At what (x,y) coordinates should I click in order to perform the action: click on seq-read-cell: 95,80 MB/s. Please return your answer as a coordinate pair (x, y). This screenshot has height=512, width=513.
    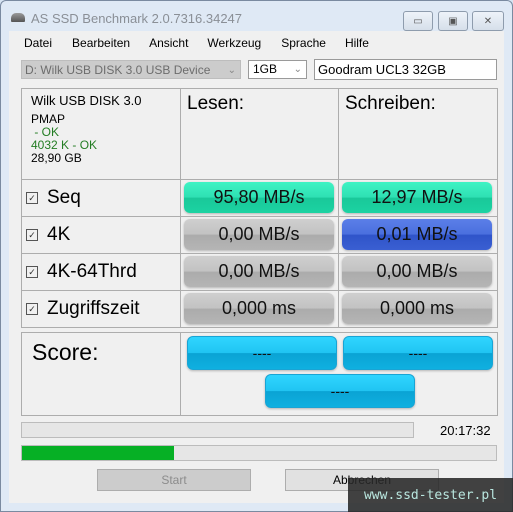
    Looking at the image, I should click on (259, 198).